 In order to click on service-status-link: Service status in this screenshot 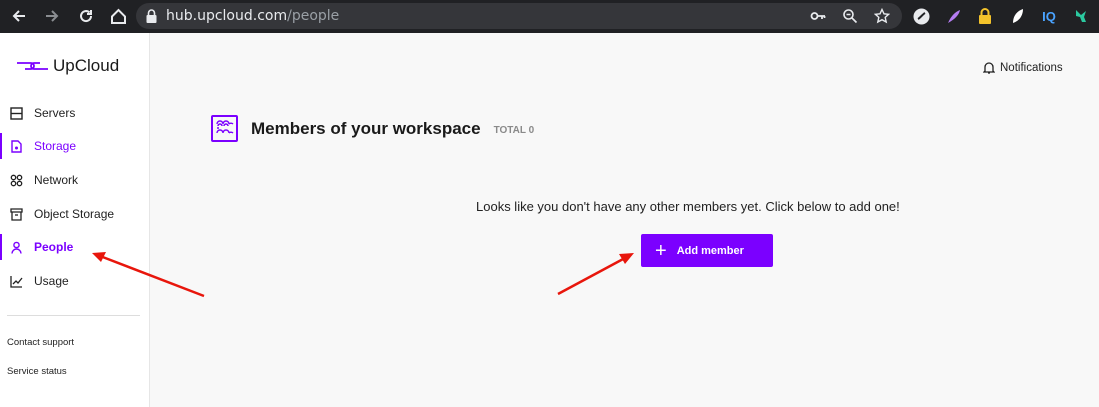, I will do `click(37, 371)`.